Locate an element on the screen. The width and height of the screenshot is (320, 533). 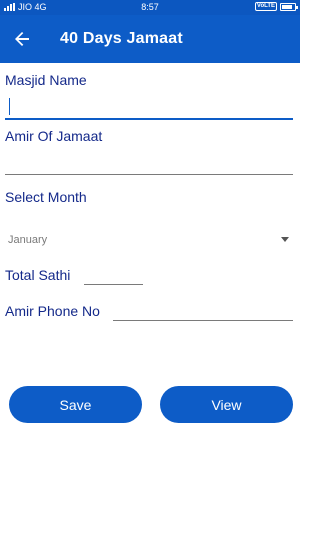
arrow-left-icon is located at coordinates (22, 39).